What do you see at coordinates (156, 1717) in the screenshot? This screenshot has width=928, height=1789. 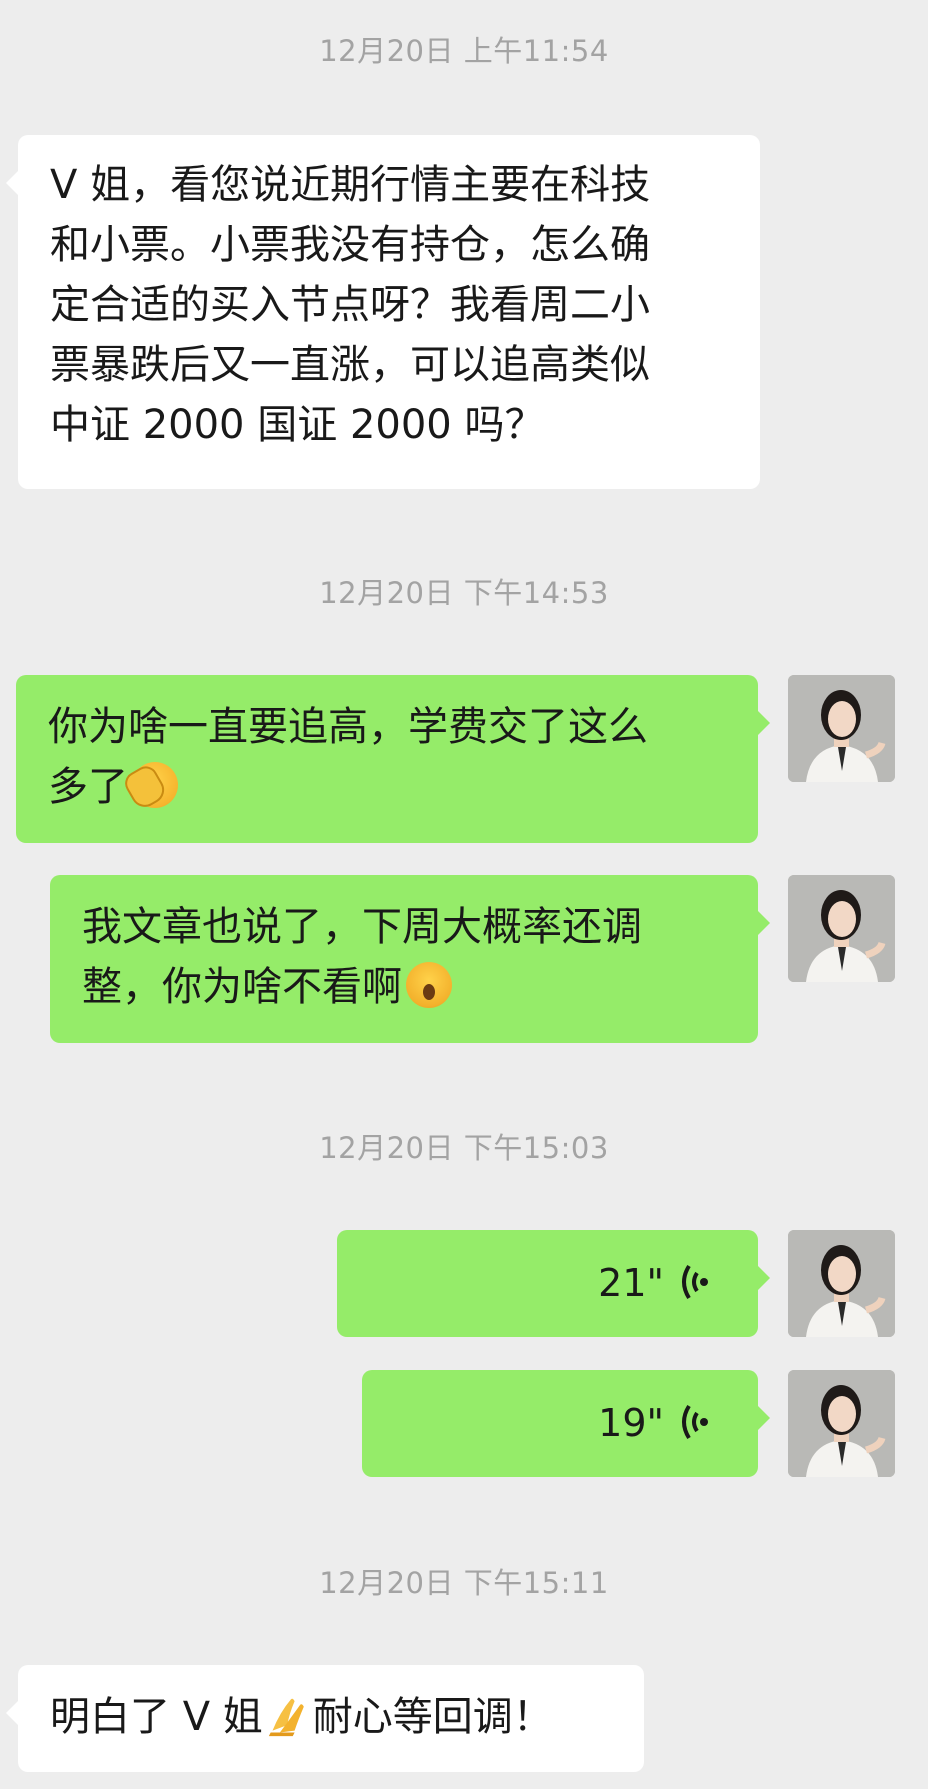 I see `message-text: 明白了 V 姐` at bounding box center [156, 1717].